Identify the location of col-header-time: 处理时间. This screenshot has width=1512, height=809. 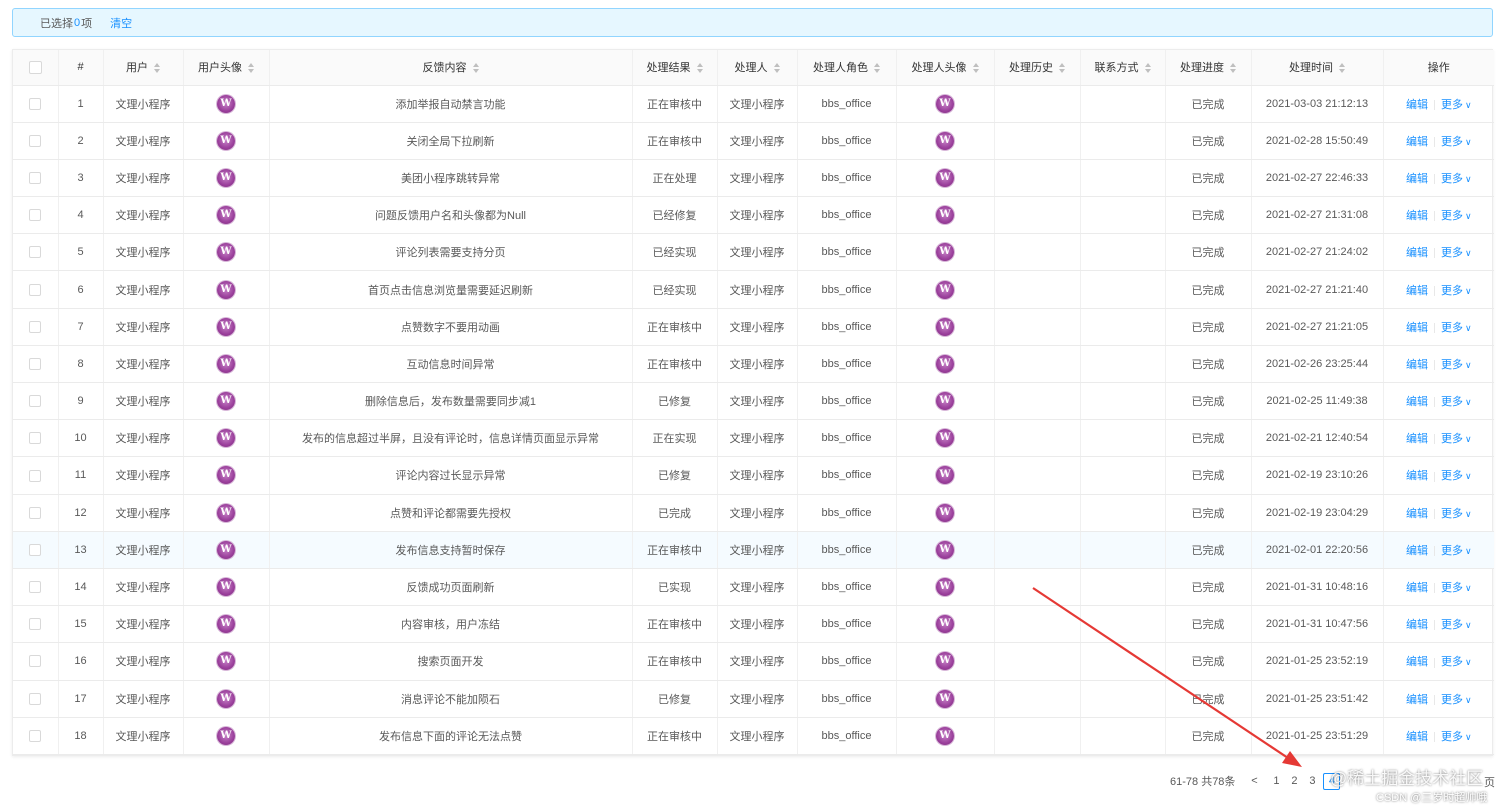
(1317, 68).